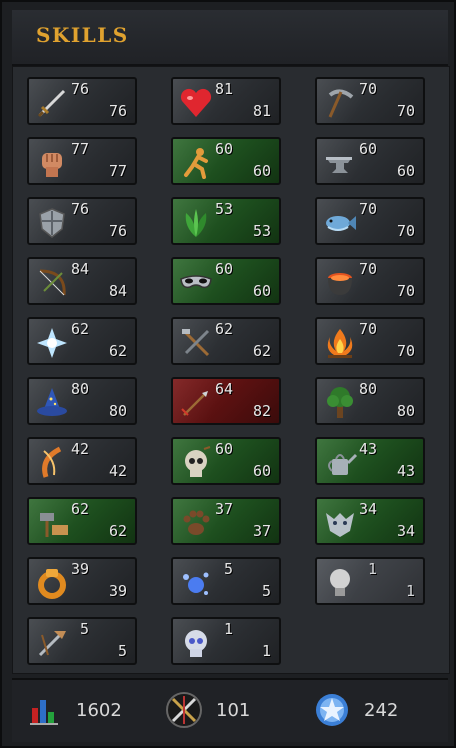 This screenshot has width=456, height=748. What do you see at coordinates (79, 149) in the screenshot?
I see `skill-level: 77` at bounding box center [79, 149].